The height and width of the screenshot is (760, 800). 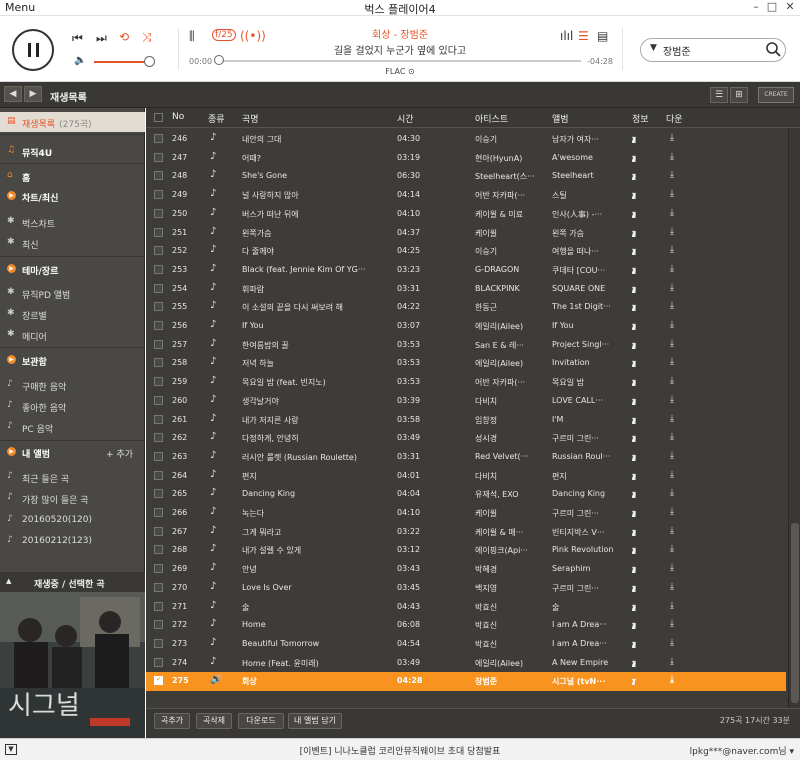 I want to click on row-title: 러시안 룰렛 (Russian Roulette), so click(x=316, y=457).